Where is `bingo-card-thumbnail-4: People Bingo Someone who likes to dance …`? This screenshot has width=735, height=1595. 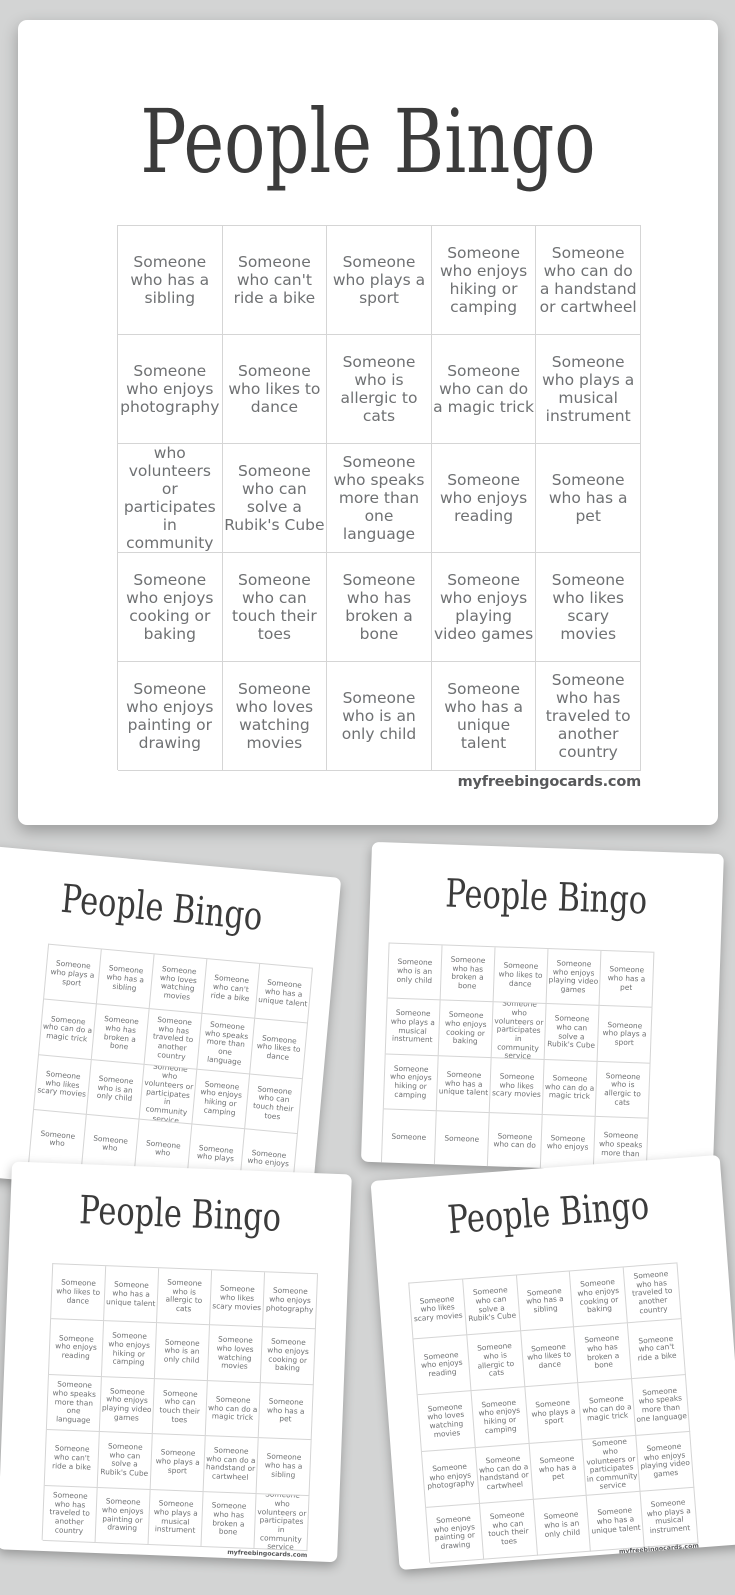 bingo-card-thumbnail-4: People Bingo Someone who likes to dance … is located at coordinates (176, 1362).